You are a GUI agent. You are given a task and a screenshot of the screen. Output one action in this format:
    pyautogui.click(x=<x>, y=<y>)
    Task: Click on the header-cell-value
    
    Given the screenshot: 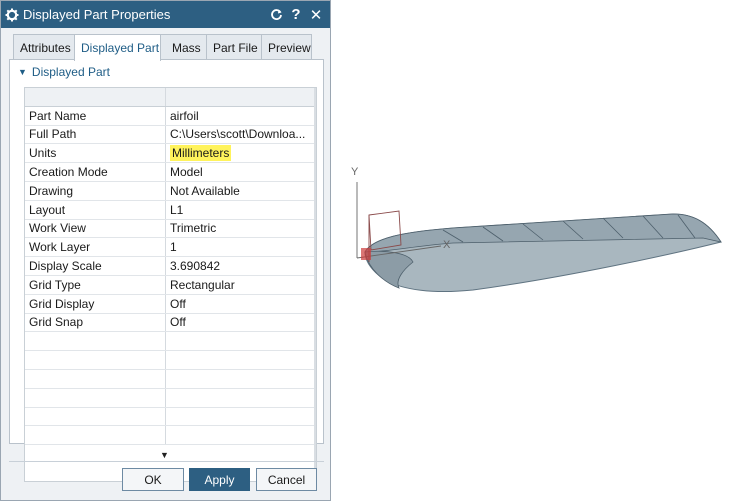 What is the action you would take?
    pyautogui.click(x=241, y=97)
    